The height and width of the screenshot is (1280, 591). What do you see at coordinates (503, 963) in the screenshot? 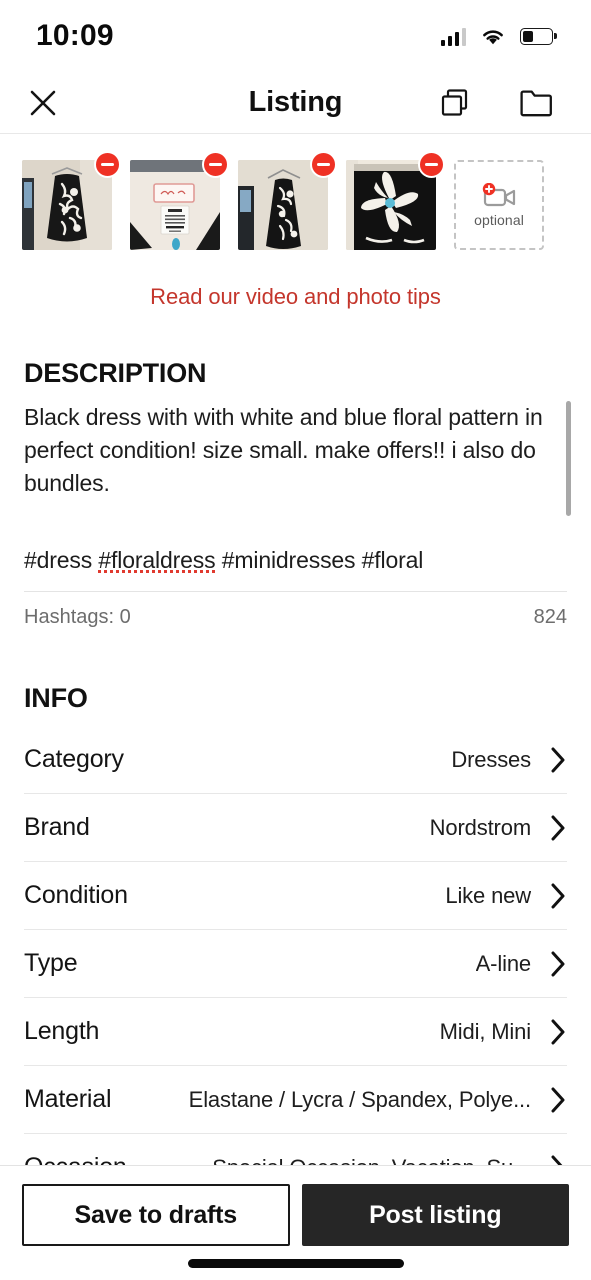
I see `info-value: A-line` at bounding box center [503, 963].